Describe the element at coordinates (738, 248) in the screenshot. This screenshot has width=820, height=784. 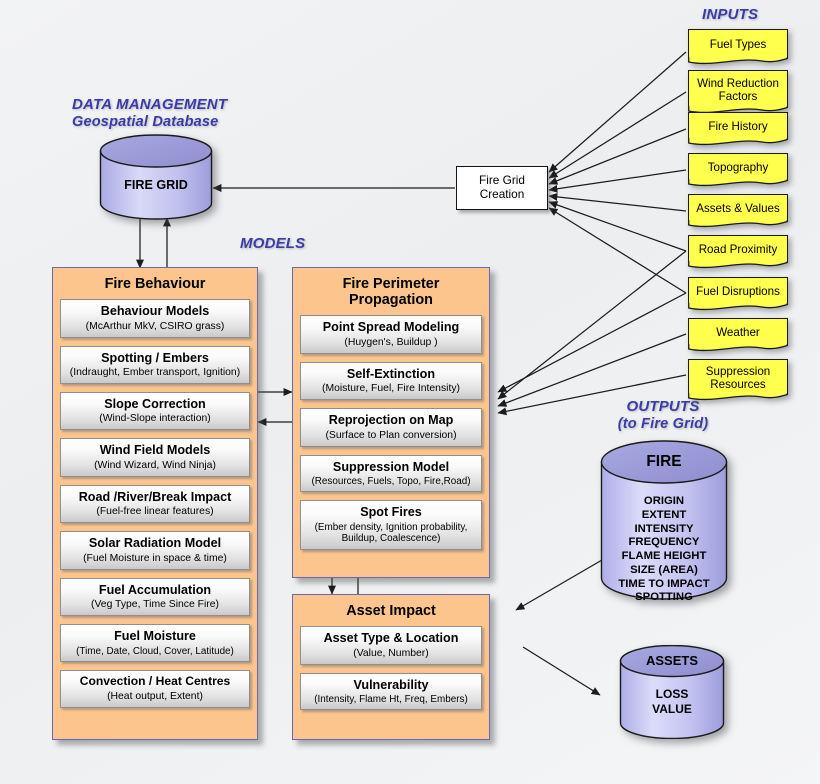
I see `input-label-5: Road Proximity` at that location.